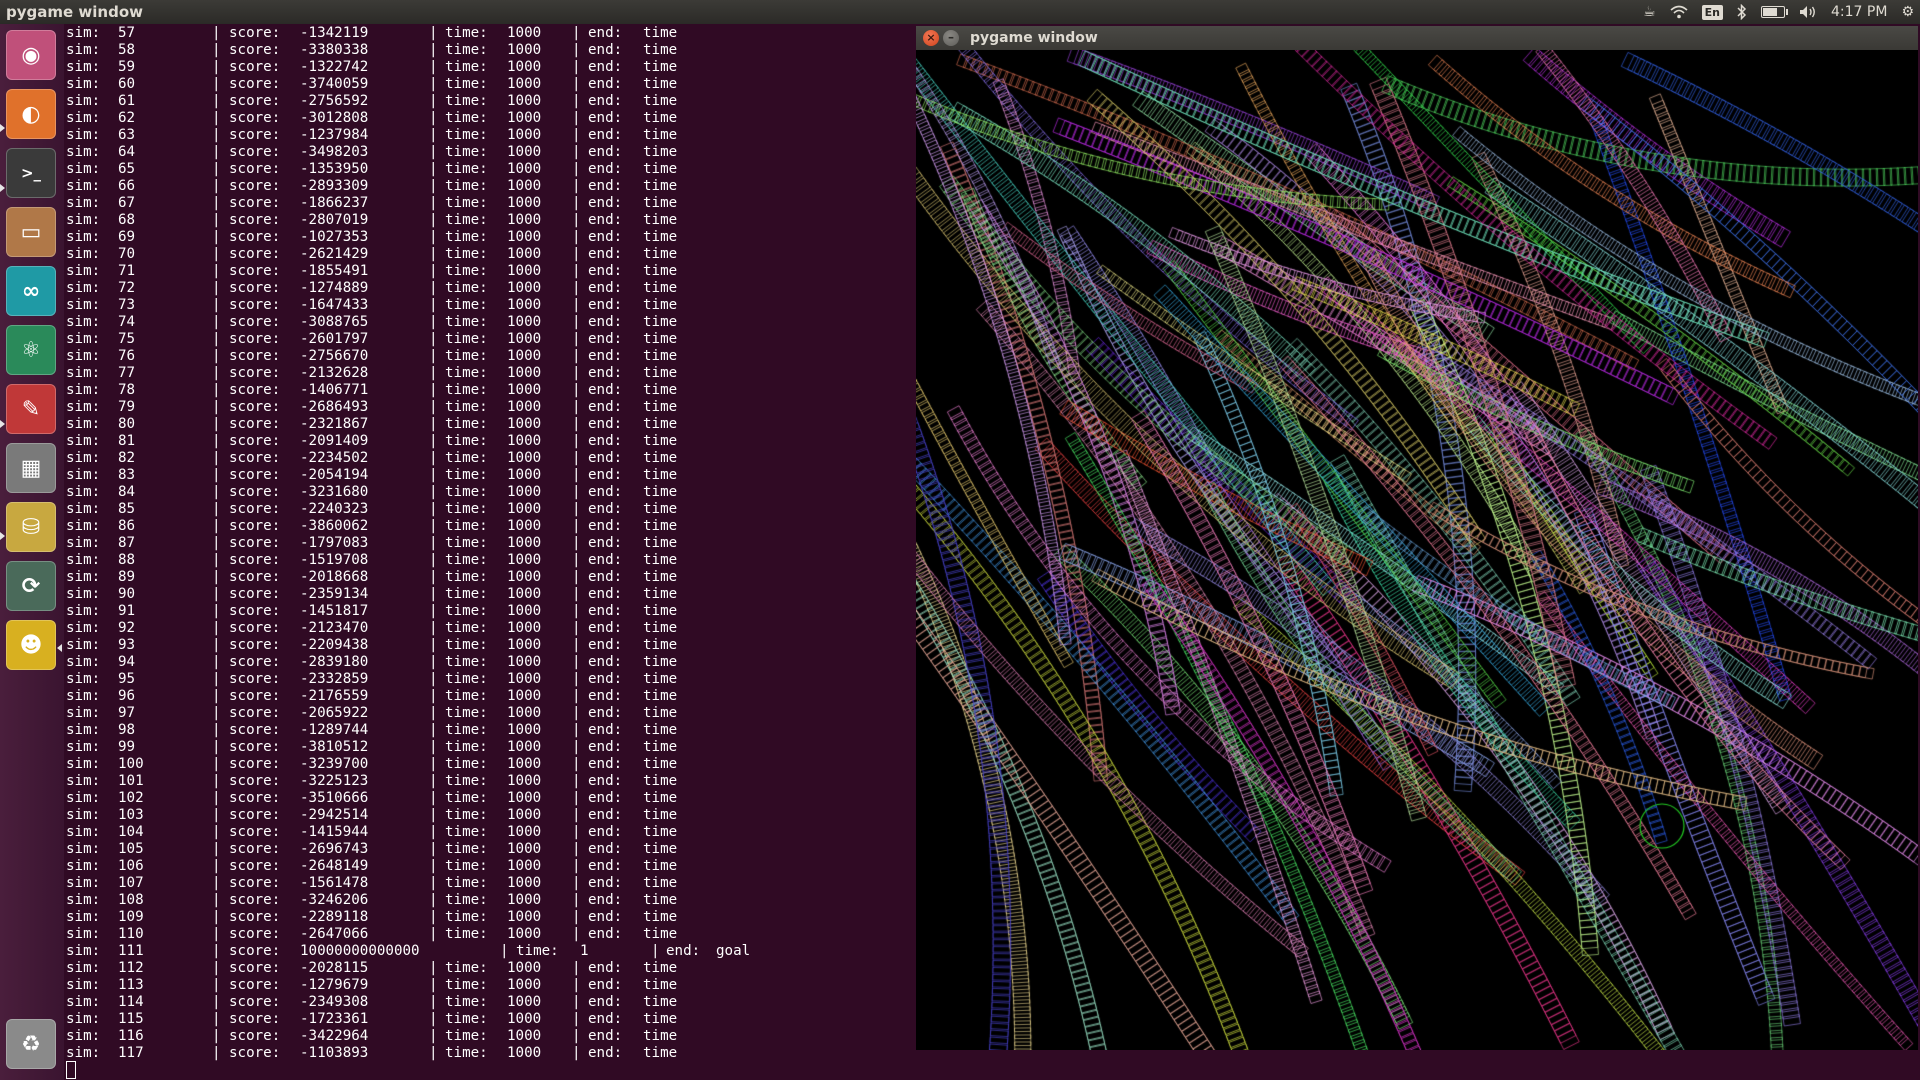 The image size is (1920, 1080). What do you see at coordinates (31, 55) in the screenshot?
I see `launcher-ubuntu-dash: ◉` at bounding box center [31, 55].